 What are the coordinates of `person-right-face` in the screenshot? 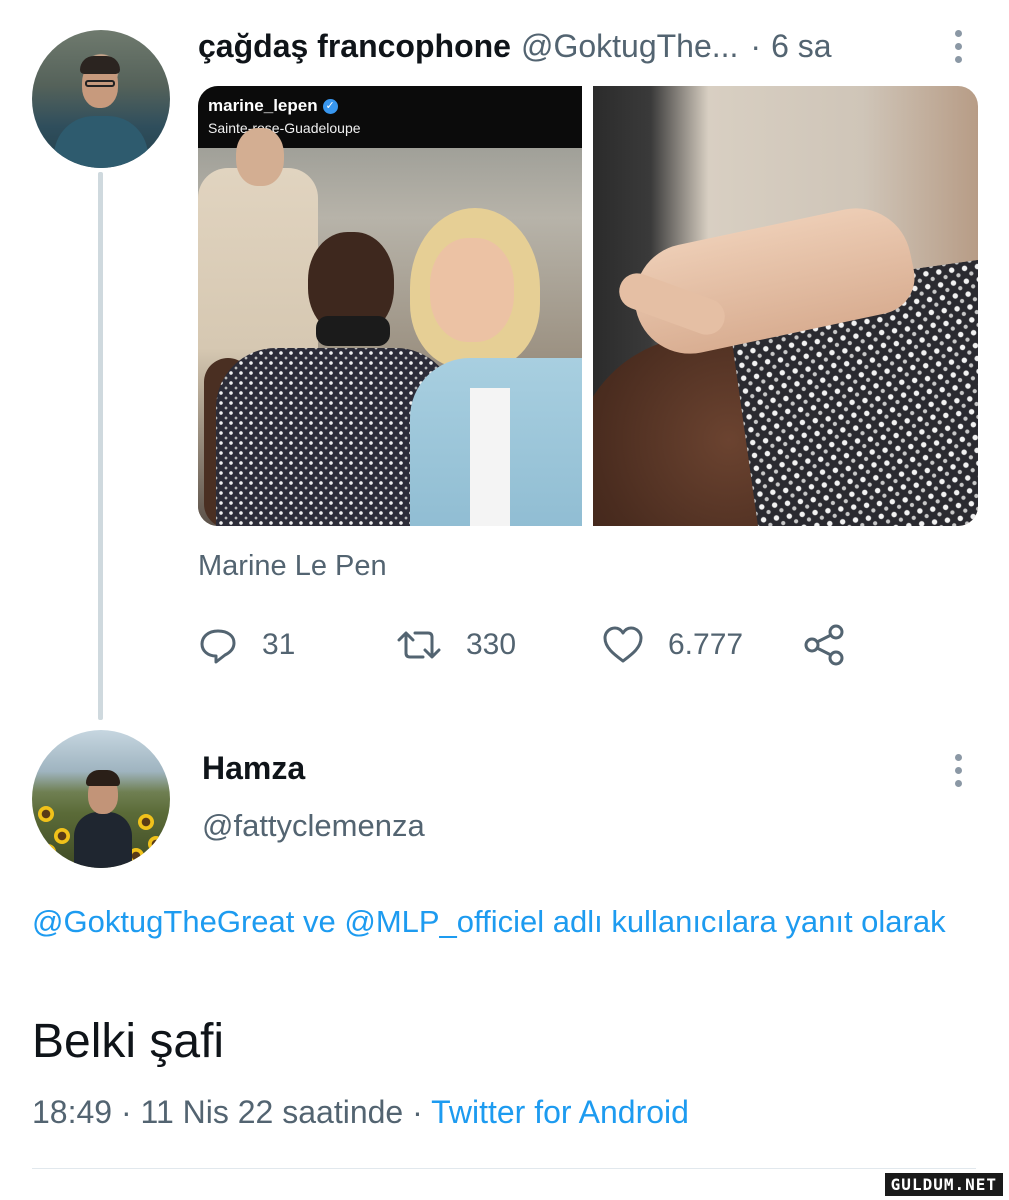 It's located at (472, 290).